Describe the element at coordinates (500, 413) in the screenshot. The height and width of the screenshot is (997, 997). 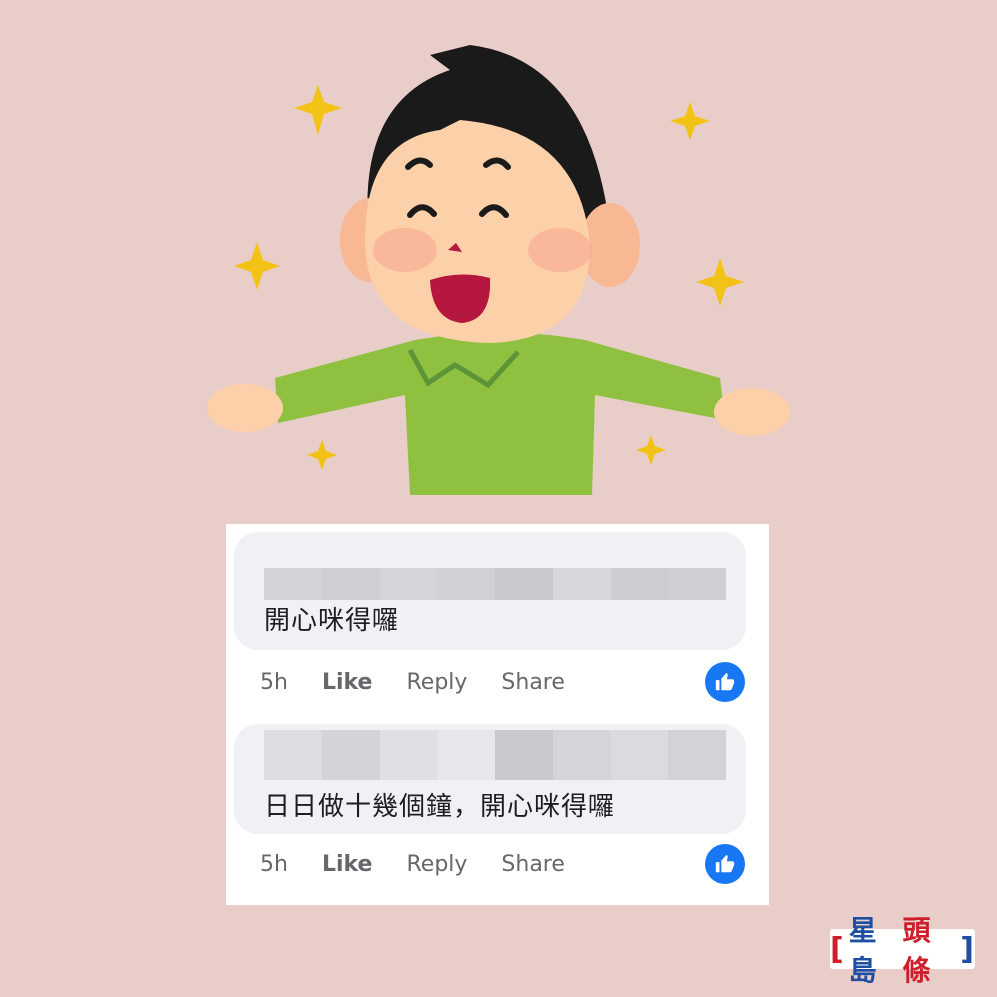
I see `sweater` at that location.